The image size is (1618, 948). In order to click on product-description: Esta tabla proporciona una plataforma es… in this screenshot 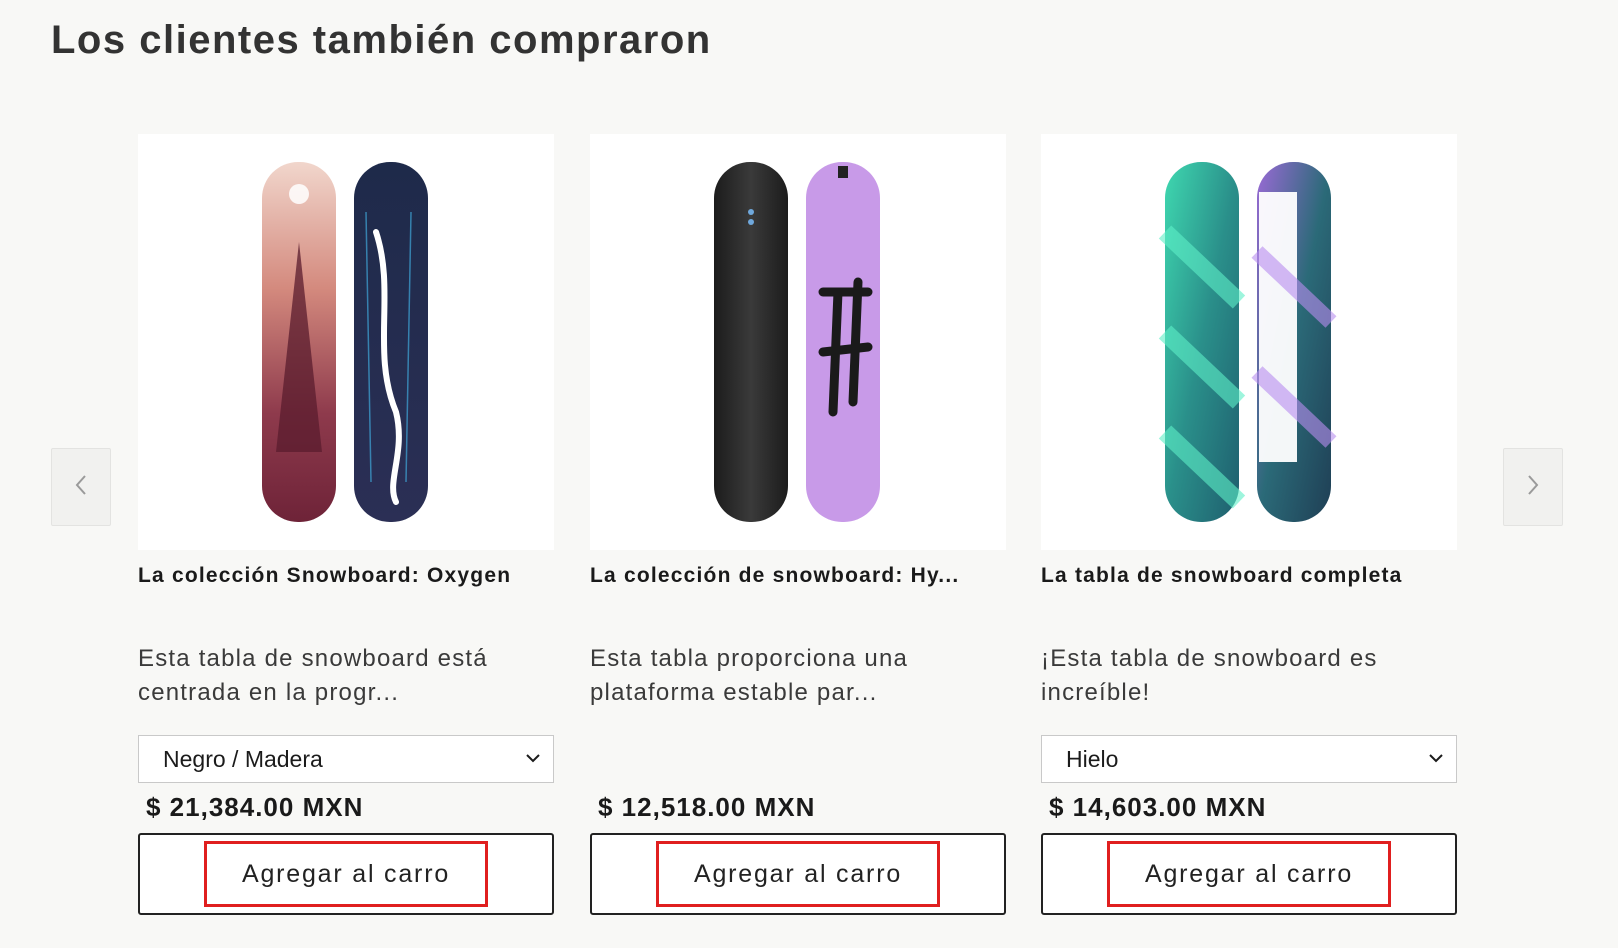, I will do `click(749, 675)`.